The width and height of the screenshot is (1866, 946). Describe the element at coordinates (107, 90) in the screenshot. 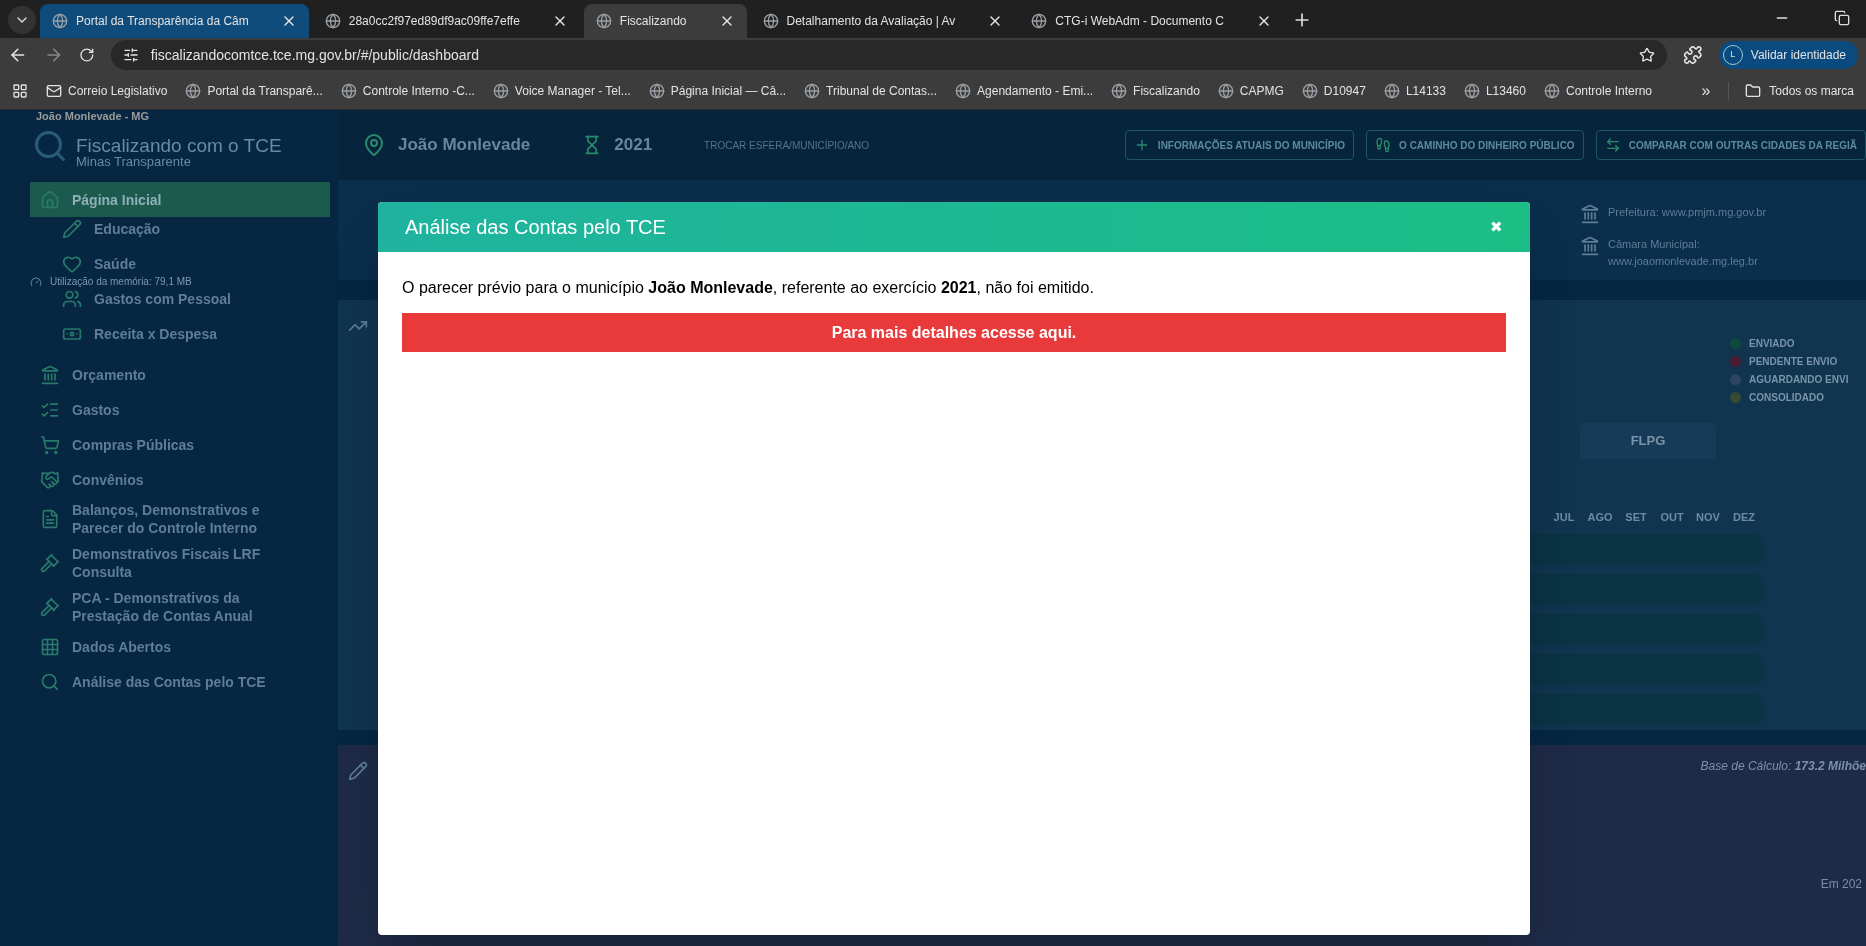

I see `bookmark: Correio Legislativo` at that location.